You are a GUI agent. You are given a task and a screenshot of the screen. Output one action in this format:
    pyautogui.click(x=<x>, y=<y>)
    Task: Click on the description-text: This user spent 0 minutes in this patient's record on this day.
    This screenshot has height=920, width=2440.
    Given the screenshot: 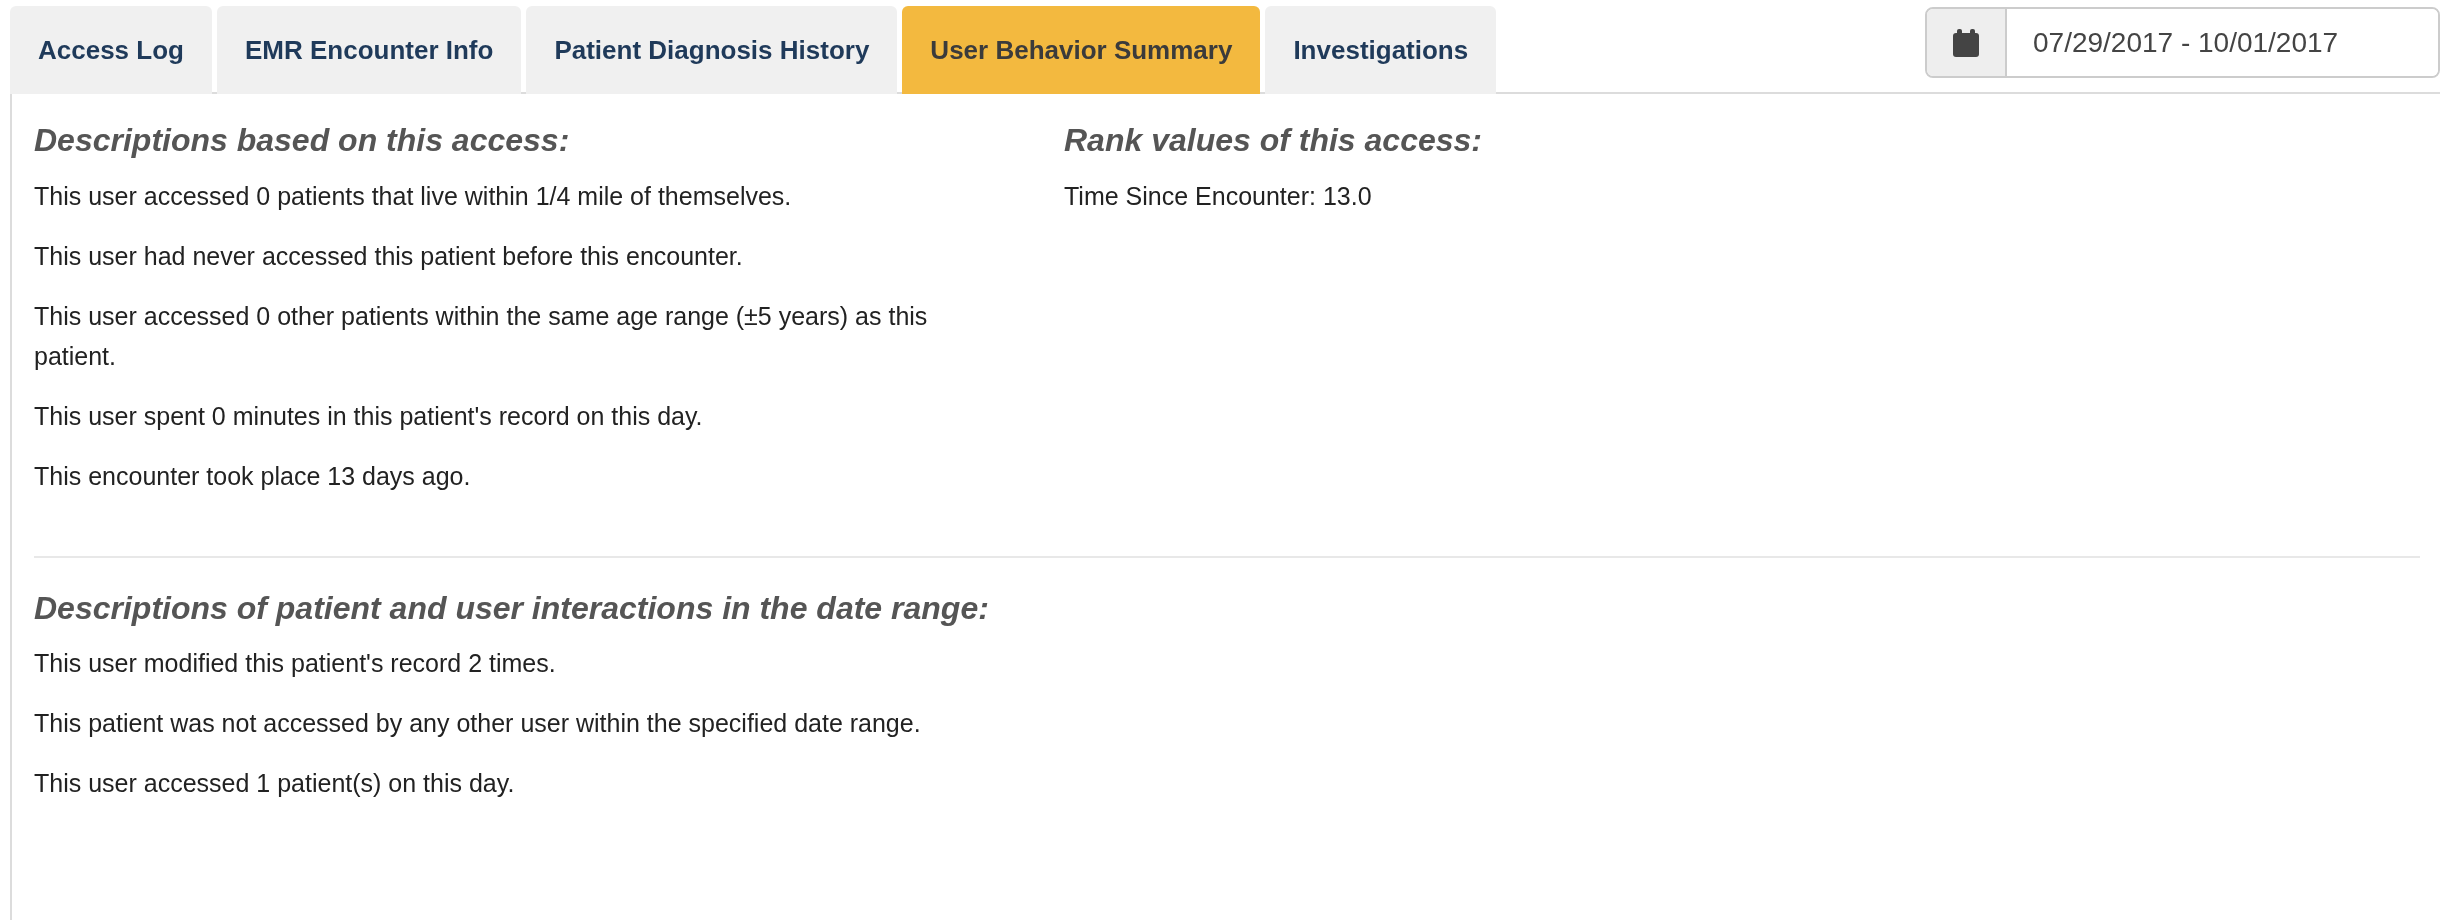 What is the action you would take?
    pyautogui.click(x=369, y=416)
    